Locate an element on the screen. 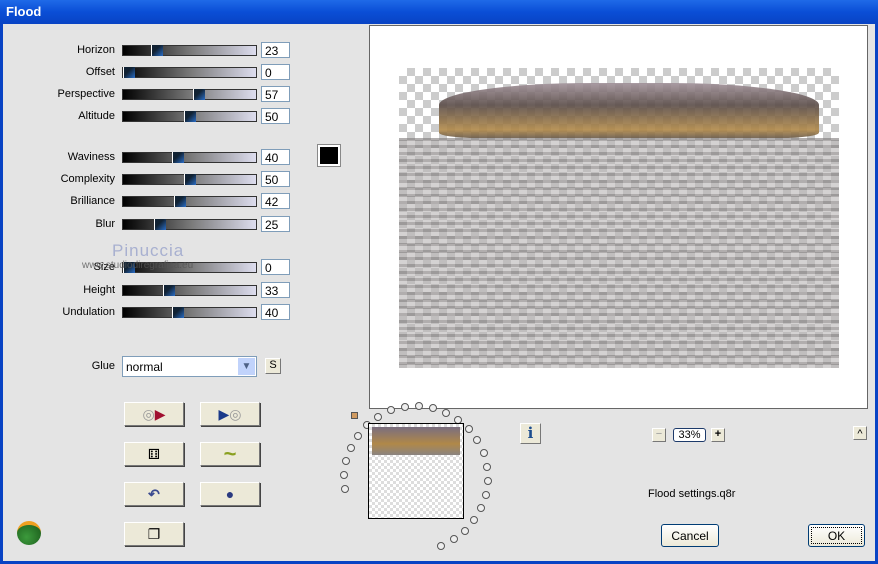 The height and width of the screenshot is (564, 878). arrow-disc-icon: ▶◎ is located at coordinates (230, 413).